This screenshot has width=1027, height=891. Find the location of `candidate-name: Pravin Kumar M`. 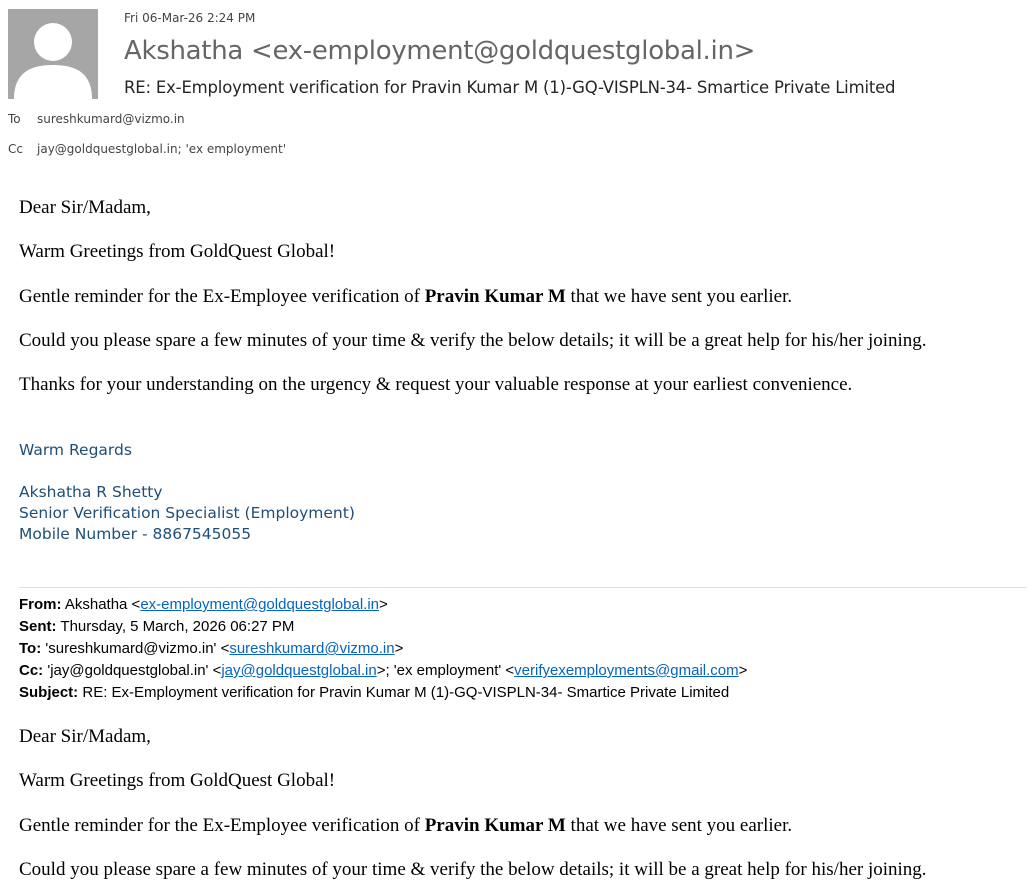

candidate-name: Pravin Kumar M is located at coordinates (495, 296).